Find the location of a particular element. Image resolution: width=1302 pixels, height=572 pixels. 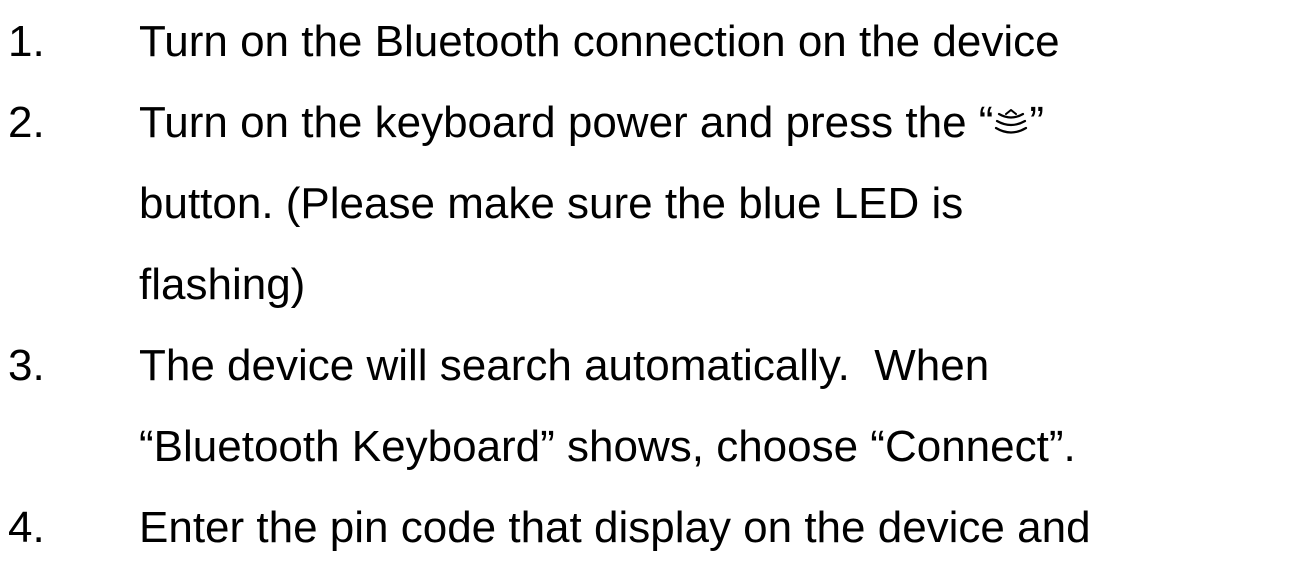

step-2-continued: flashing) is located at coordinates (651, 285).